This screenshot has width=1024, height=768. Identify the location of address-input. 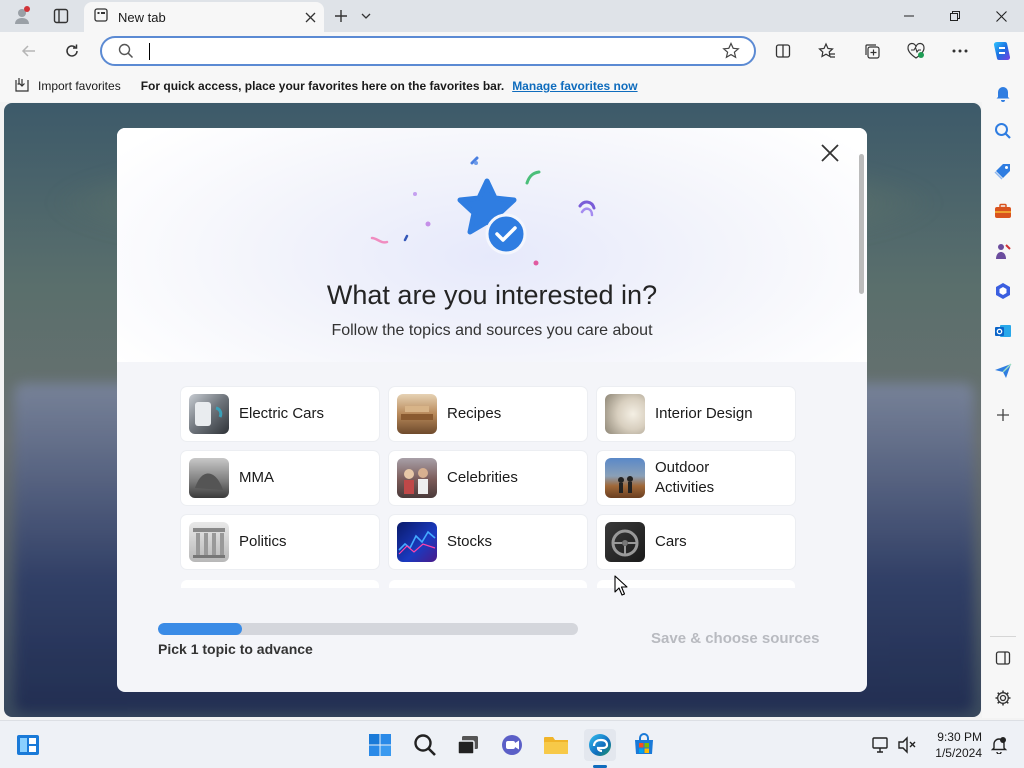
(426, 51).